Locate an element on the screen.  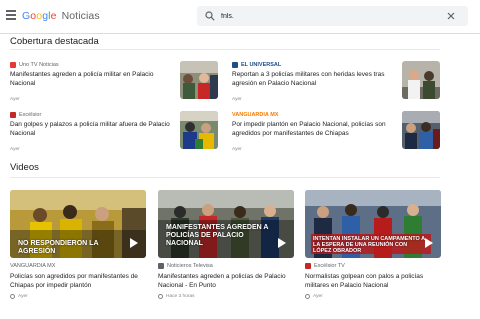
video-source: Excélsior TV is located at coordinates (325, 266).